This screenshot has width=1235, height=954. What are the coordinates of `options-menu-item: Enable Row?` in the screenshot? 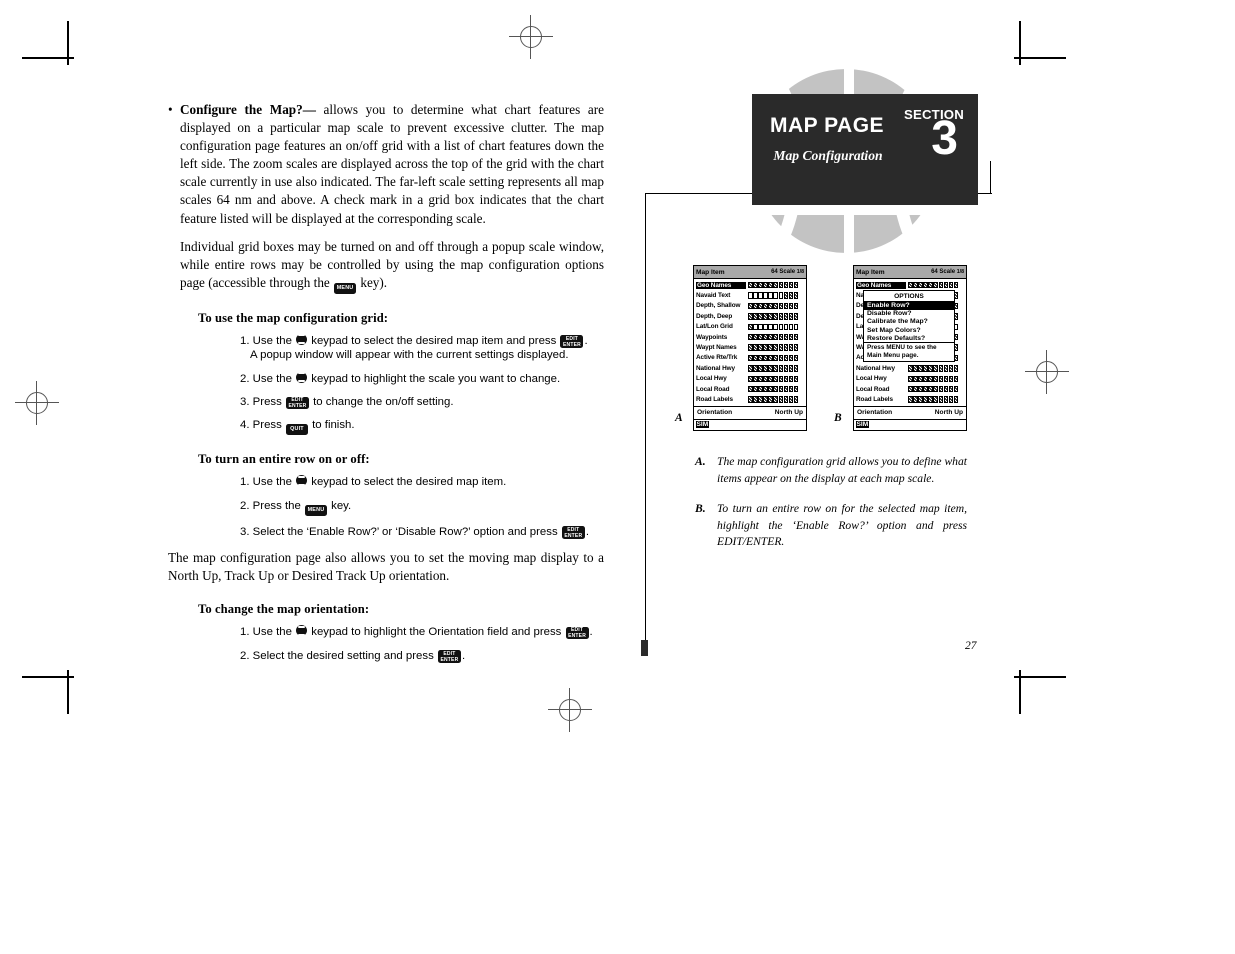 It's located at (909, 305).